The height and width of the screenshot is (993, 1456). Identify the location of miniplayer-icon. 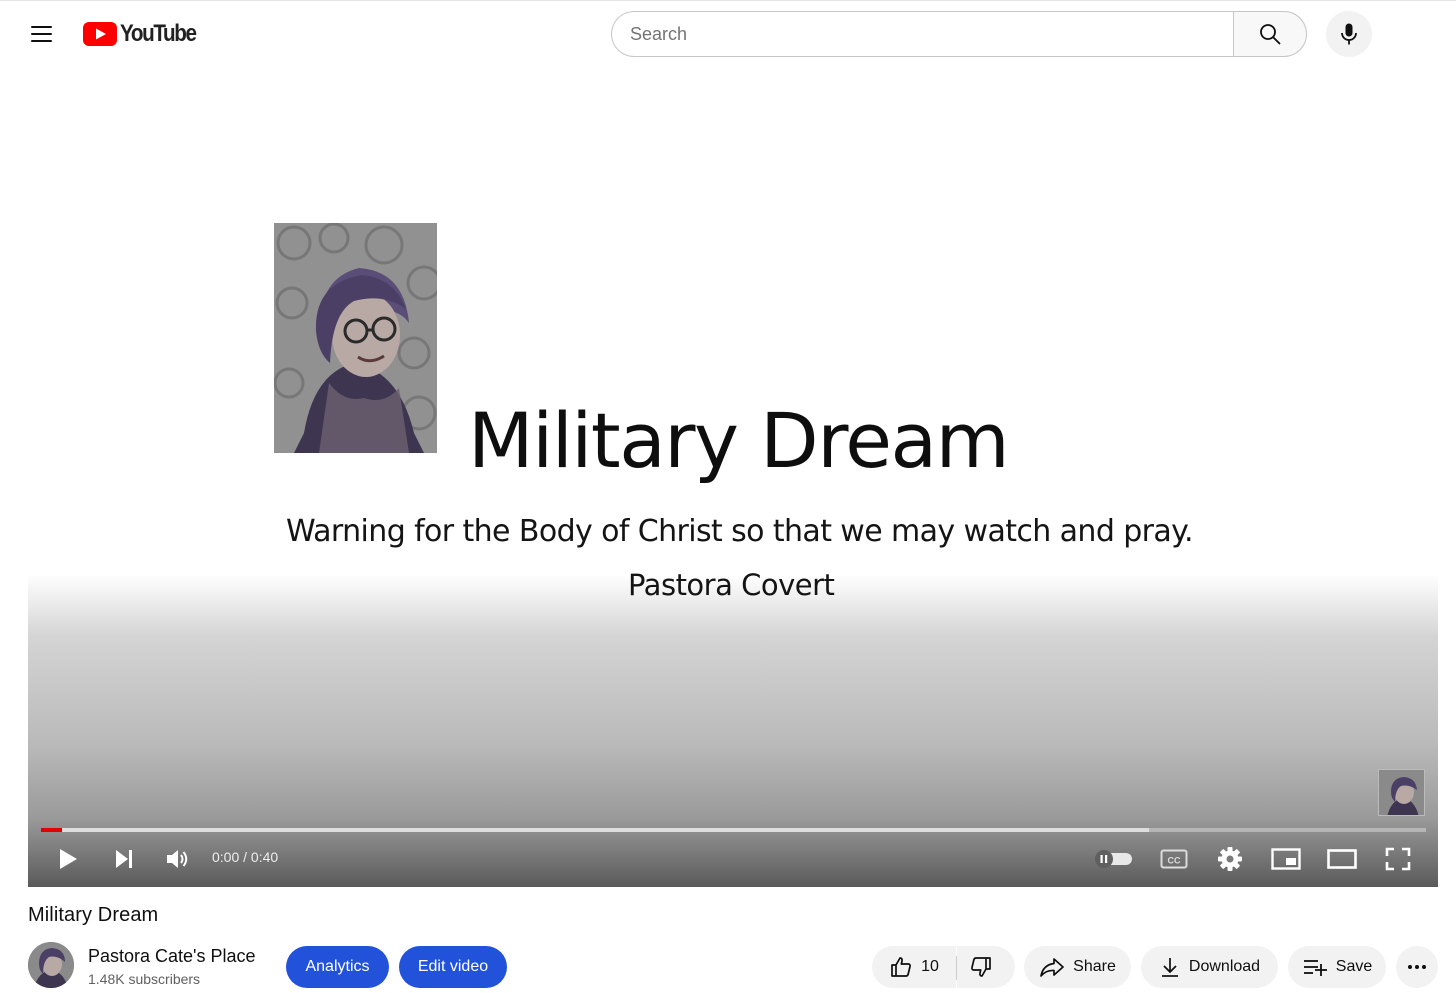
(1286, 859).